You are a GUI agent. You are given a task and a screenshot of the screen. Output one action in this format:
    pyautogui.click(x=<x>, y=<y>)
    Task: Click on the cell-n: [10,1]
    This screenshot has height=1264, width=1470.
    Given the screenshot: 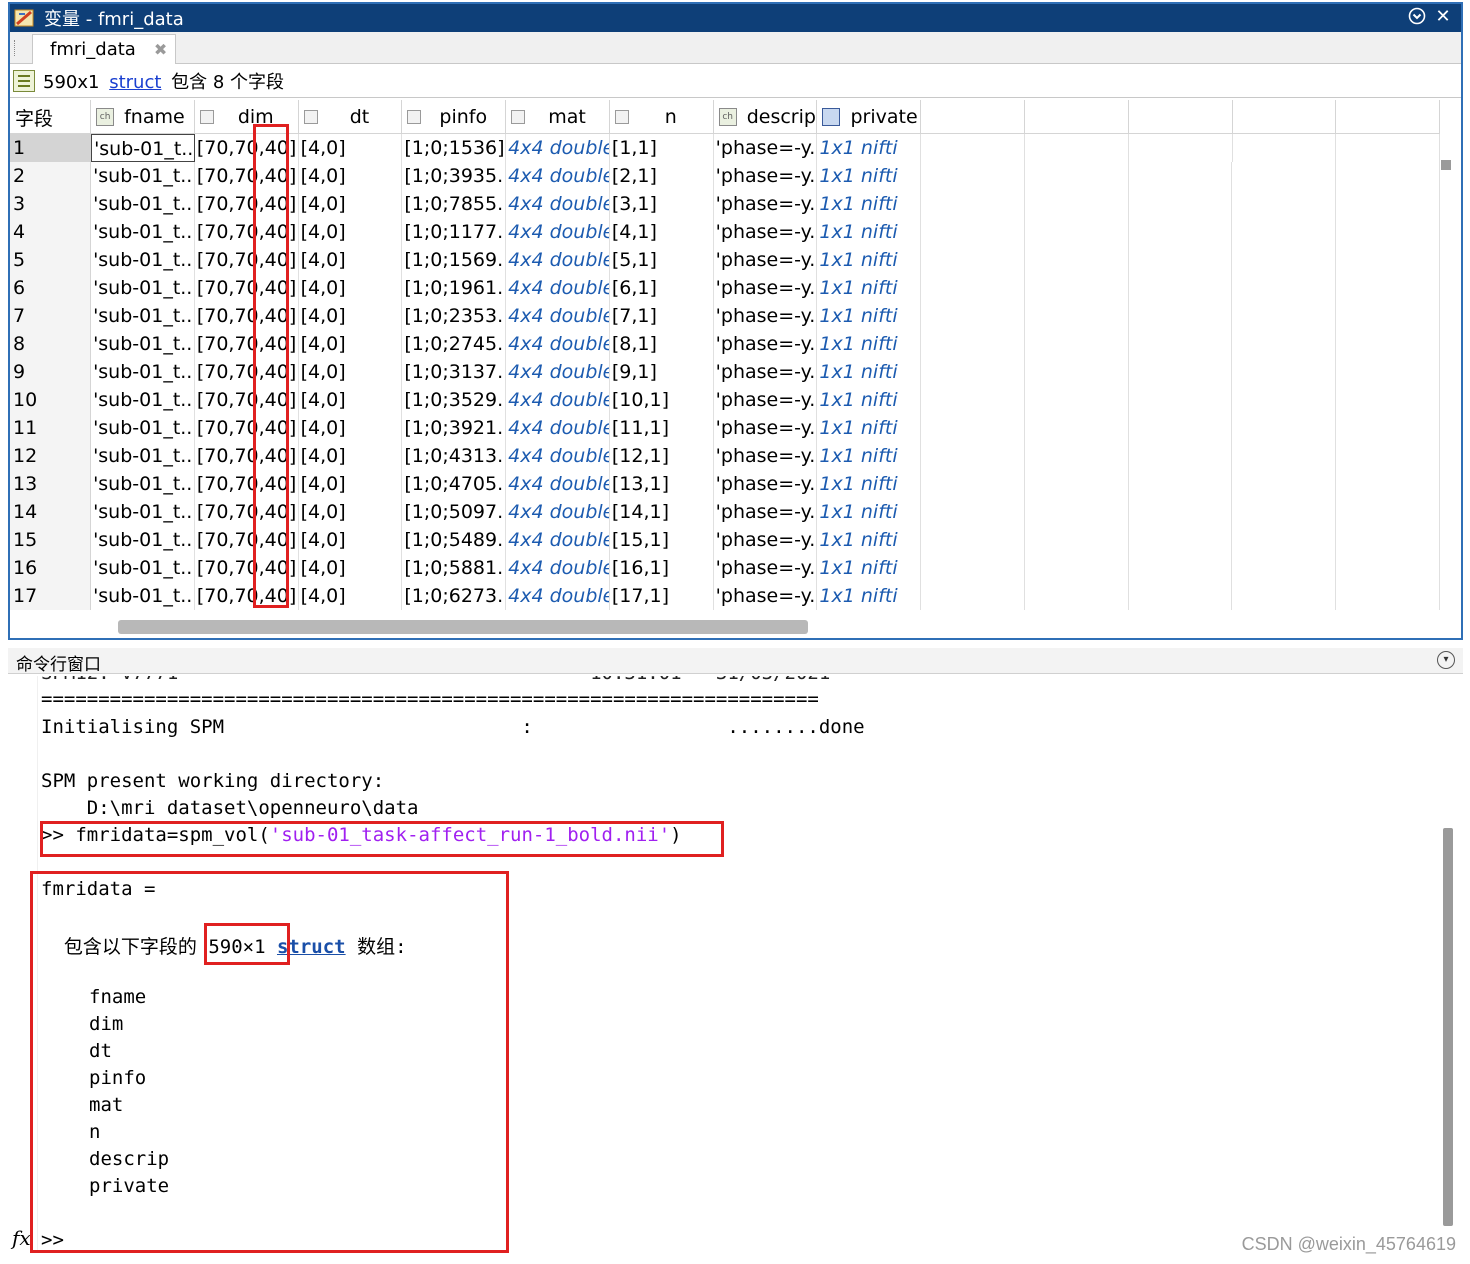 What is the action you would take?
    pyautogui.click(x=662, y=400)
    